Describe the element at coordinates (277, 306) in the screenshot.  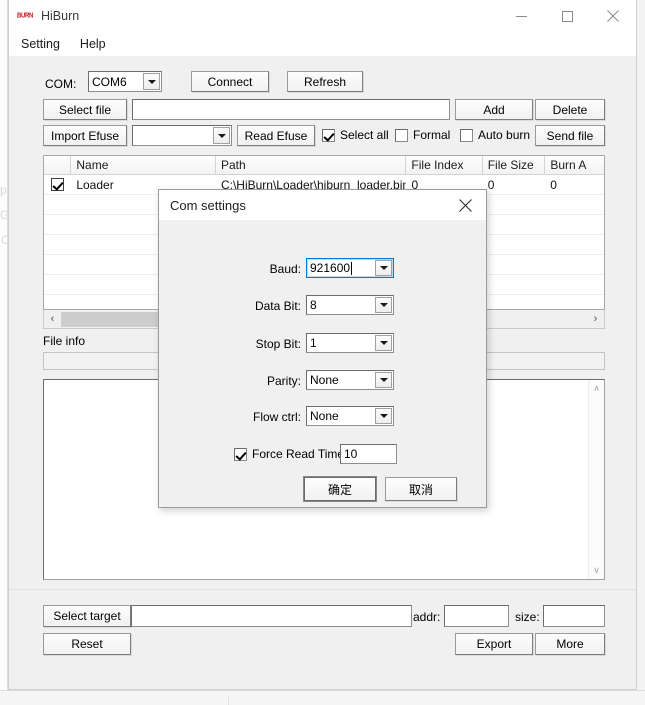
I see `data-bit-label: Data Bit:` at that location.